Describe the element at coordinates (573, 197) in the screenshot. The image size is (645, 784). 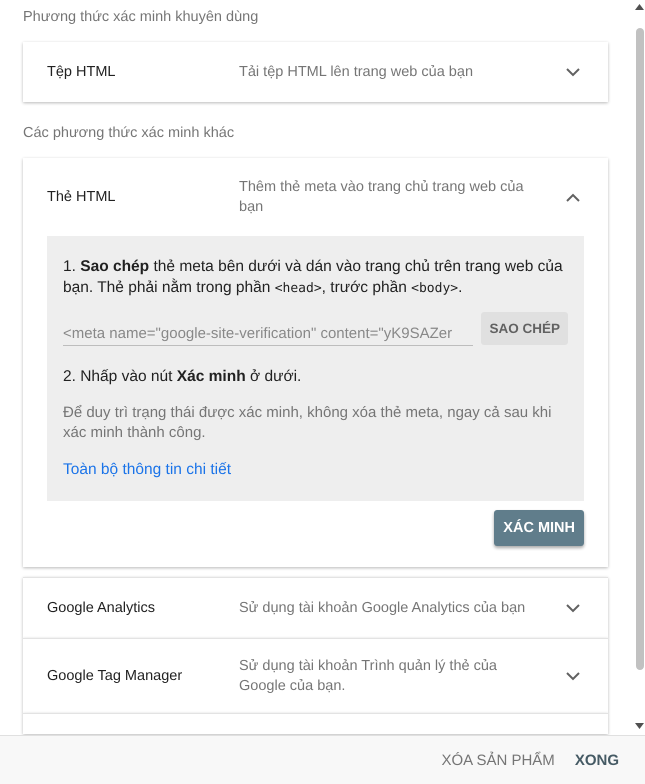
I see `chevron-up-icon` at that location.